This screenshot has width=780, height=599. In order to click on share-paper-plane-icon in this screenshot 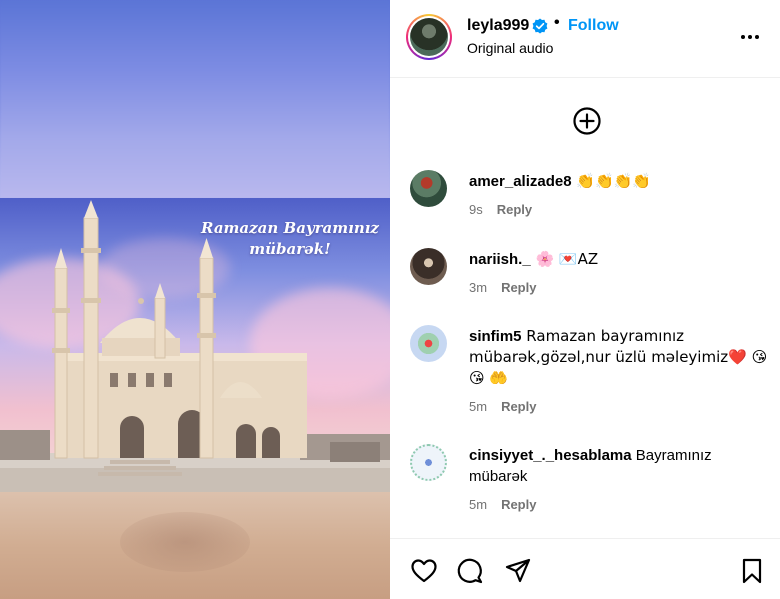, I will do `click(518, 571)`.